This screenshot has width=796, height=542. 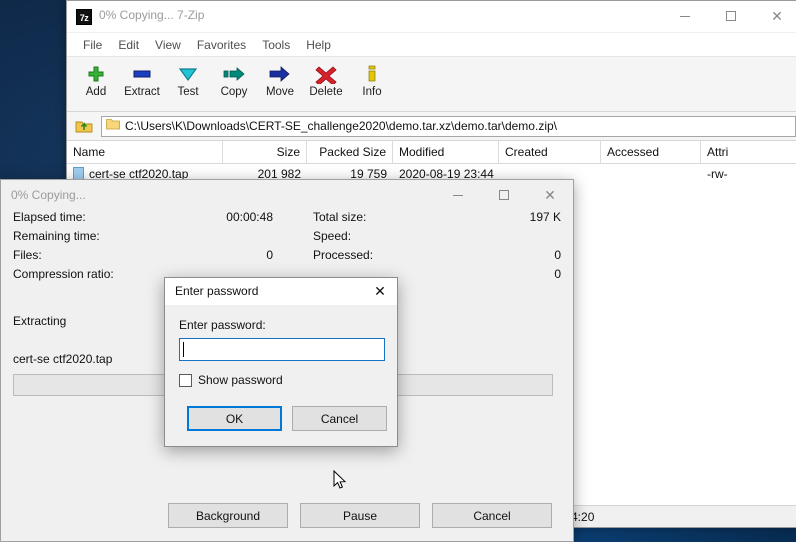 What do you see at coordinates (113, 126) in the screenshot?
I see `folder-icon` at bounding box center [113, 126].